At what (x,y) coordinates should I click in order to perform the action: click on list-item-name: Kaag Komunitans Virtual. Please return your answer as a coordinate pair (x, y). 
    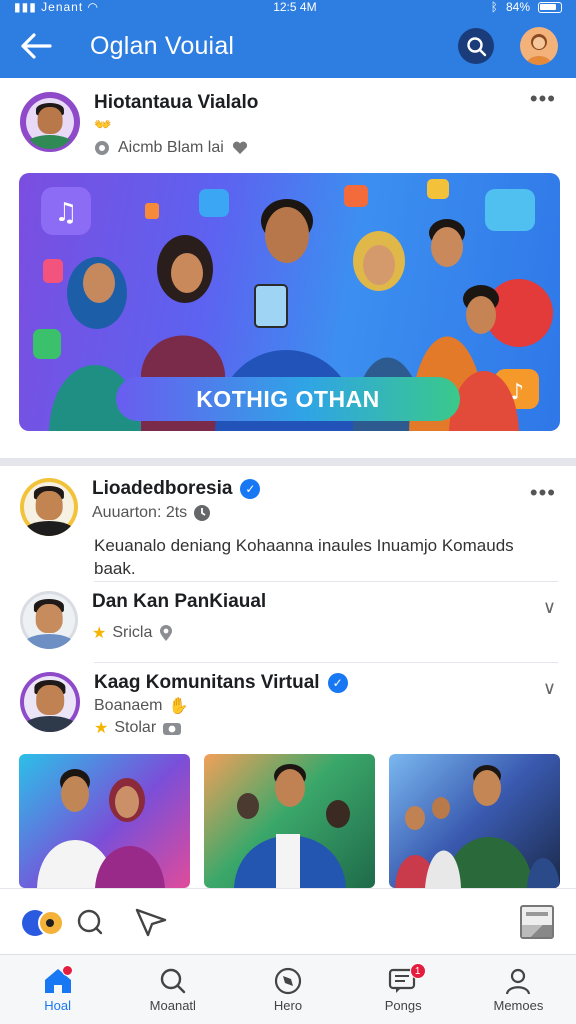
    Looking at the image, I should click on (207, 683).